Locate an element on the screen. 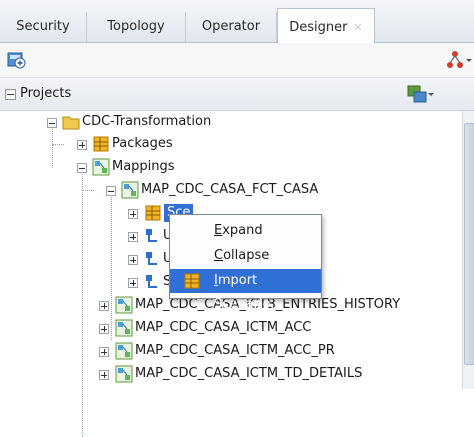  project-options-icon is located at coordinates (420, 94).